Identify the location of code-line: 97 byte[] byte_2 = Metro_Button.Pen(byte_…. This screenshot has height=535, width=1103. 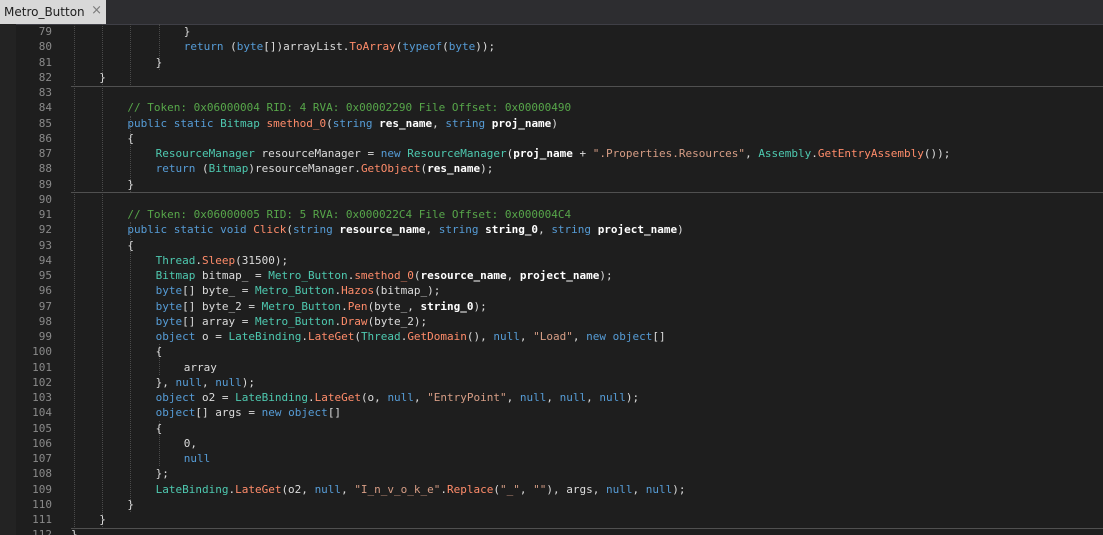
(551, 306).